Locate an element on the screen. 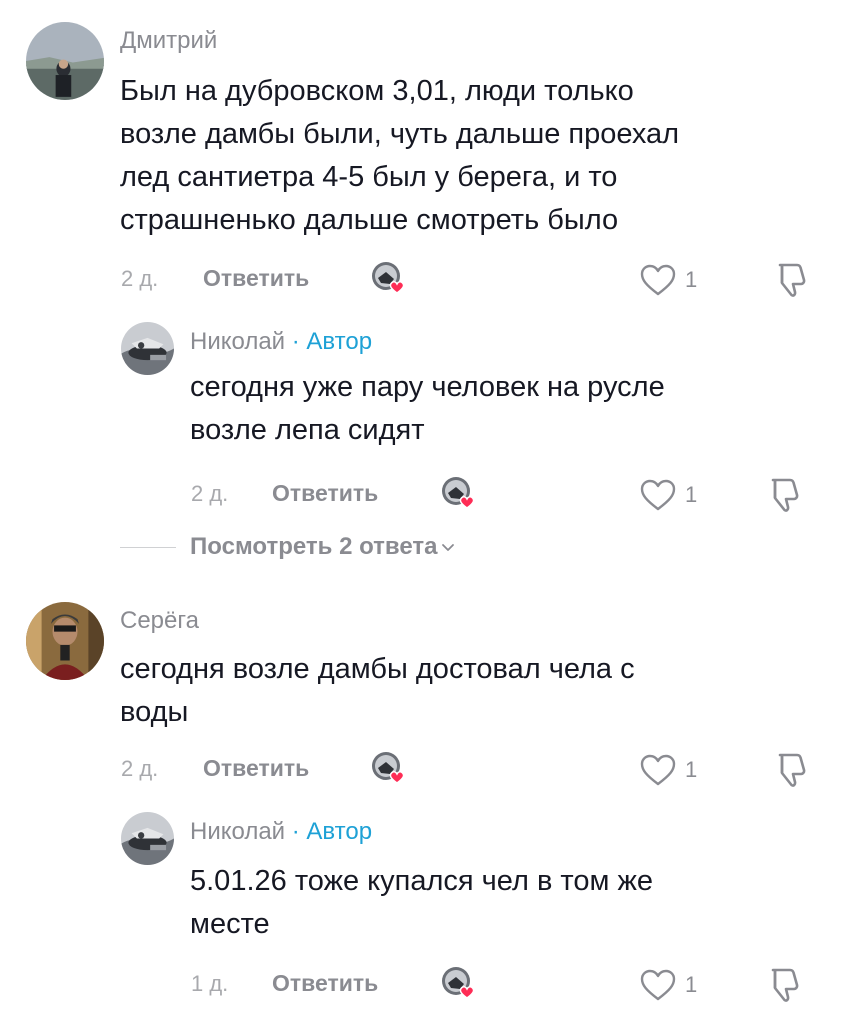 The width and height of the screenshot is (842, 1024). comment-text-line: Был на дубровском 3,01, люди только is located at coordinates (377, 91).